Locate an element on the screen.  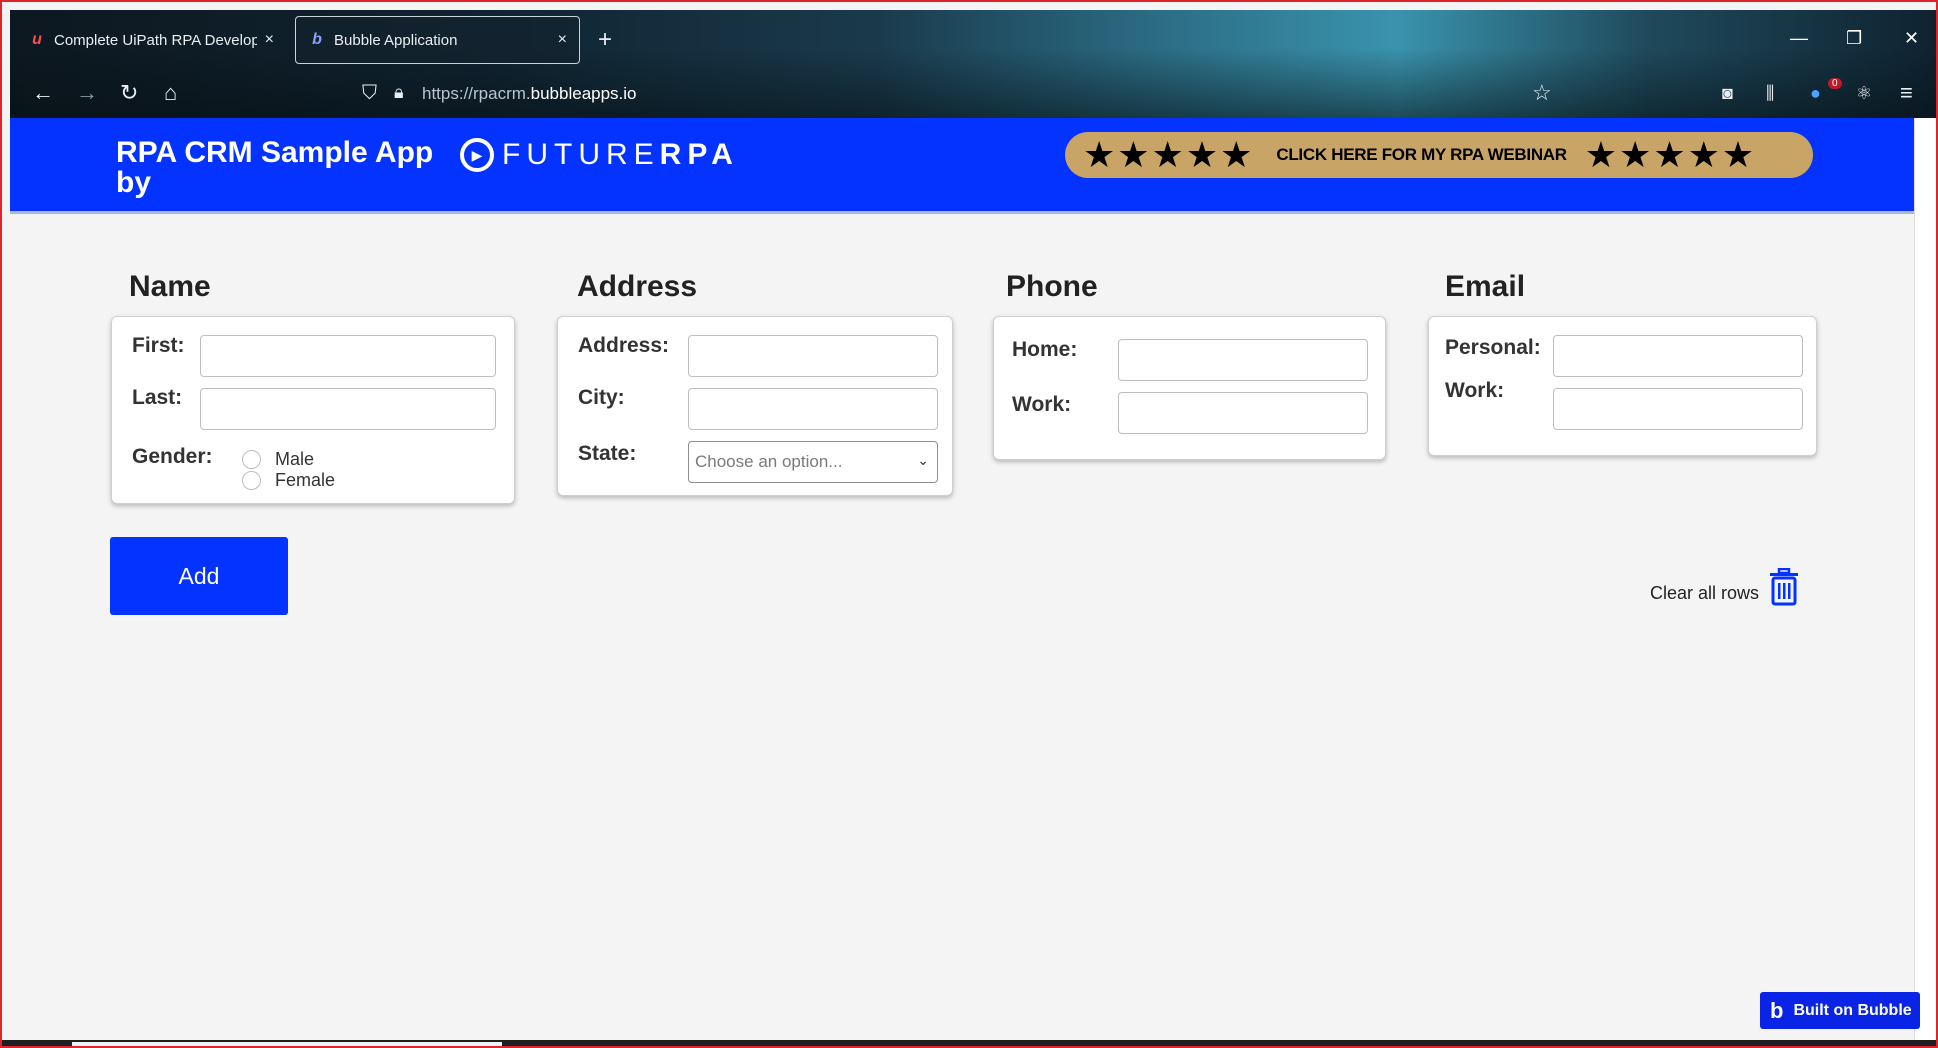
tab-bubble-application: b Bubble Application × is located at coordinates (437, 40).